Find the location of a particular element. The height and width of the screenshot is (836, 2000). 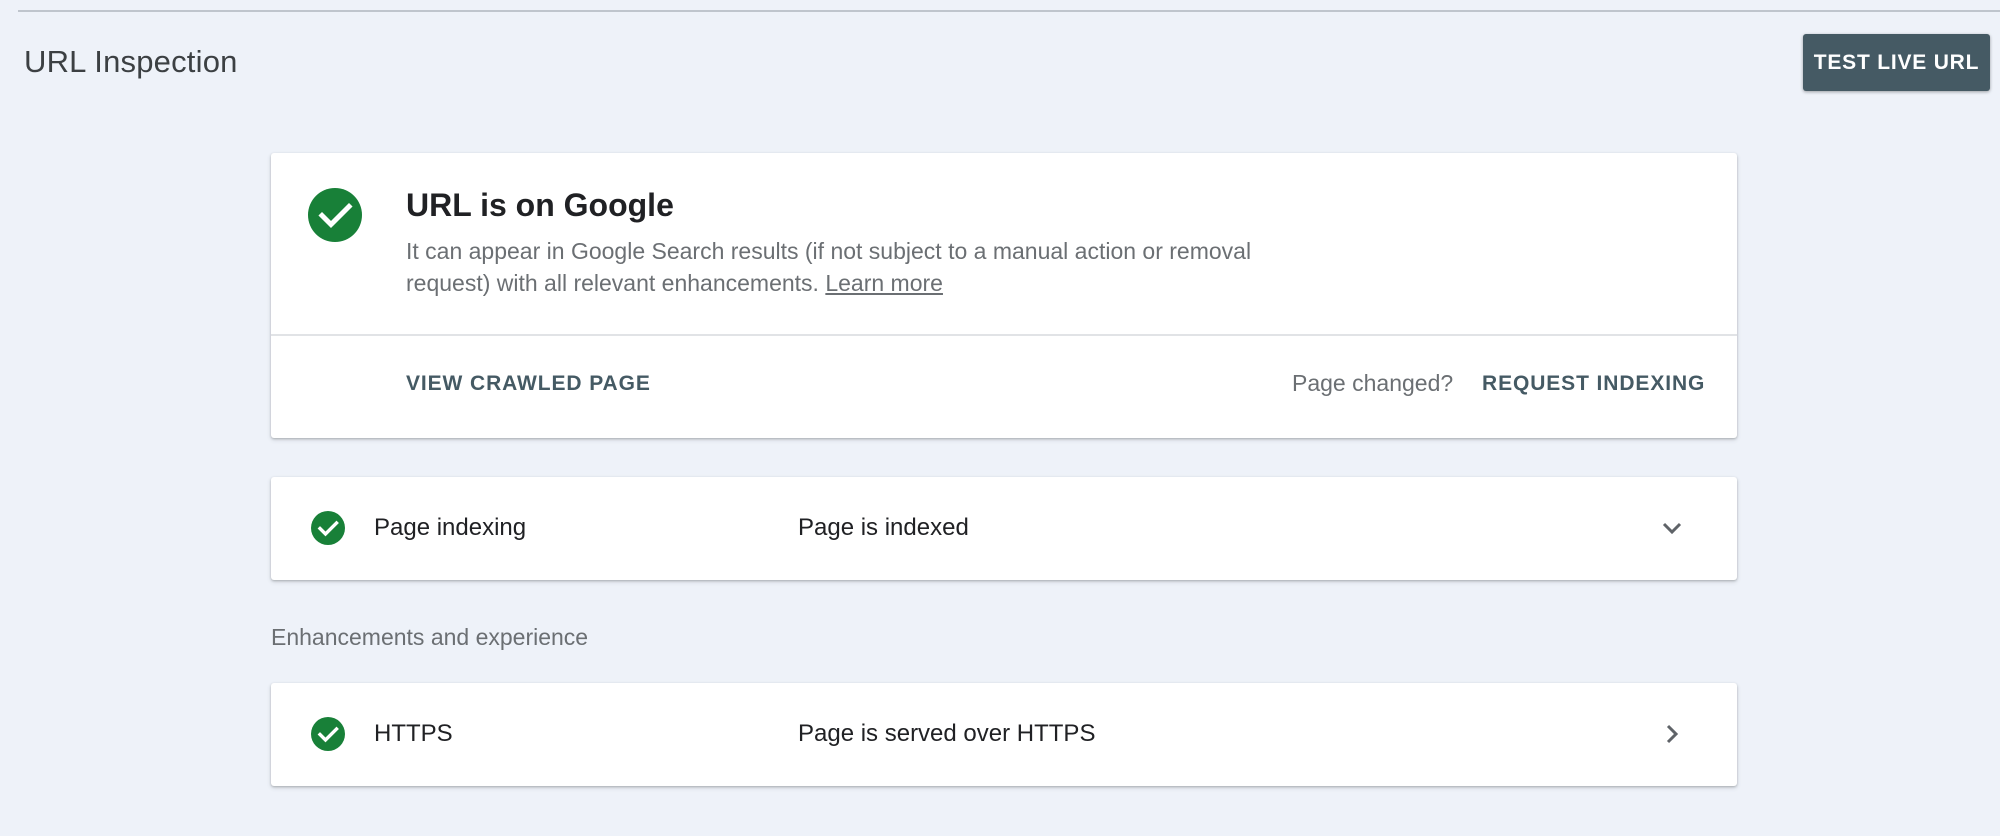

https-row: HTTPS Page is served over HTTPS is located at coordinates (1004, 734).